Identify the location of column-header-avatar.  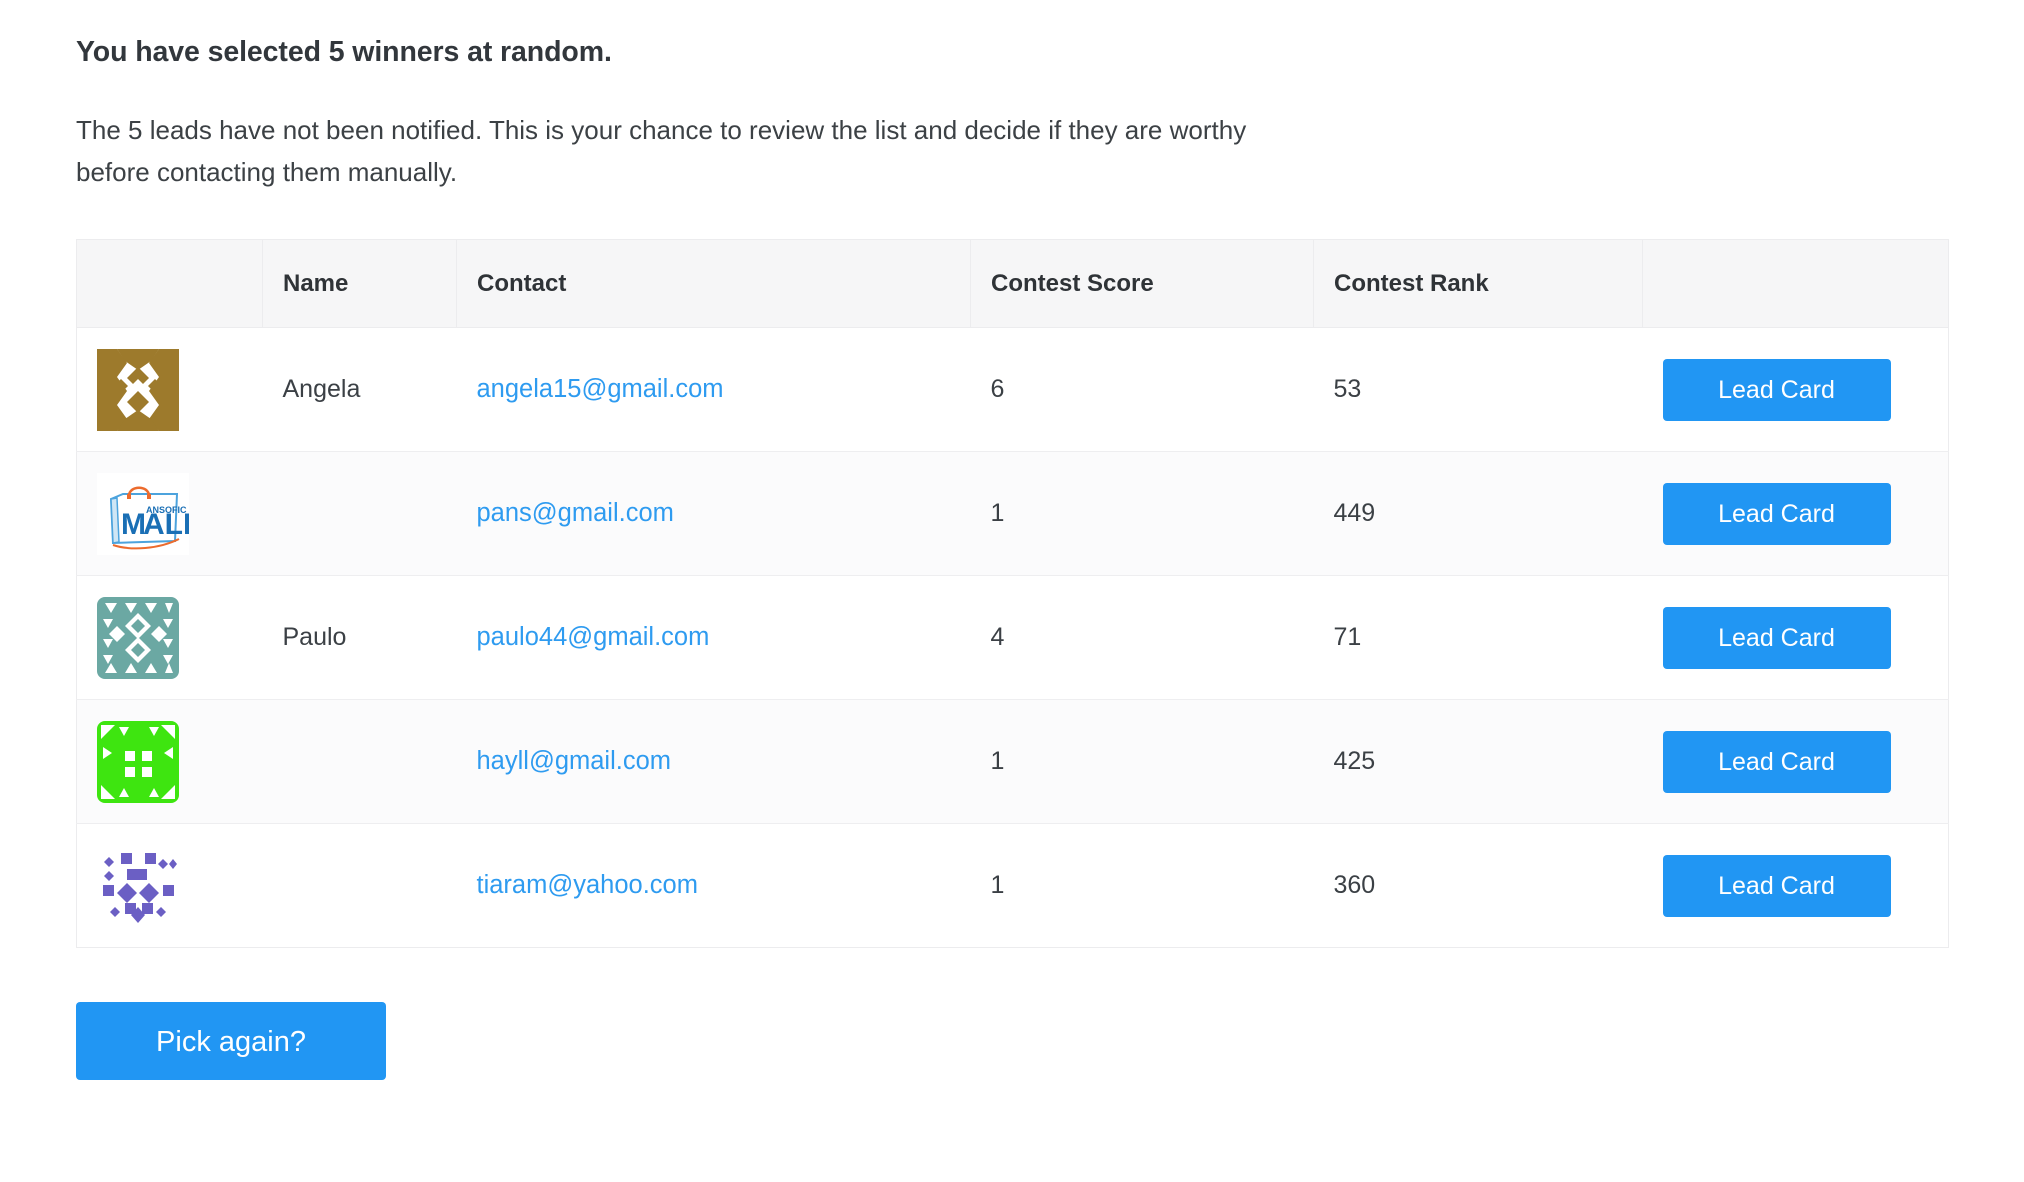
(169, 284).